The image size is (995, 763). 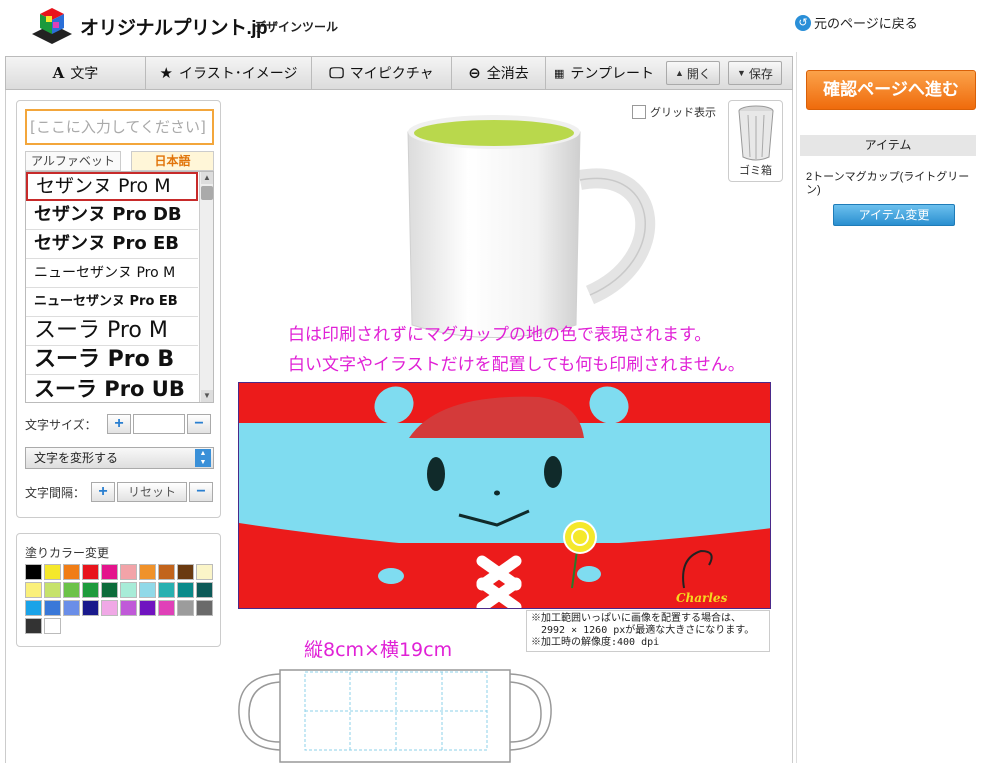 I want to click on save-label: 保存, so click(x=760, y=73).